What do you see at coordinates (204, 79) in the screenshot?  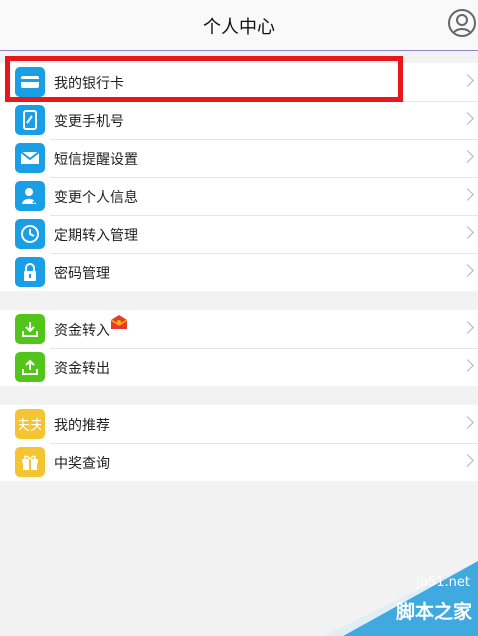 I see `highlight-box` at bounding box center [204, 79].